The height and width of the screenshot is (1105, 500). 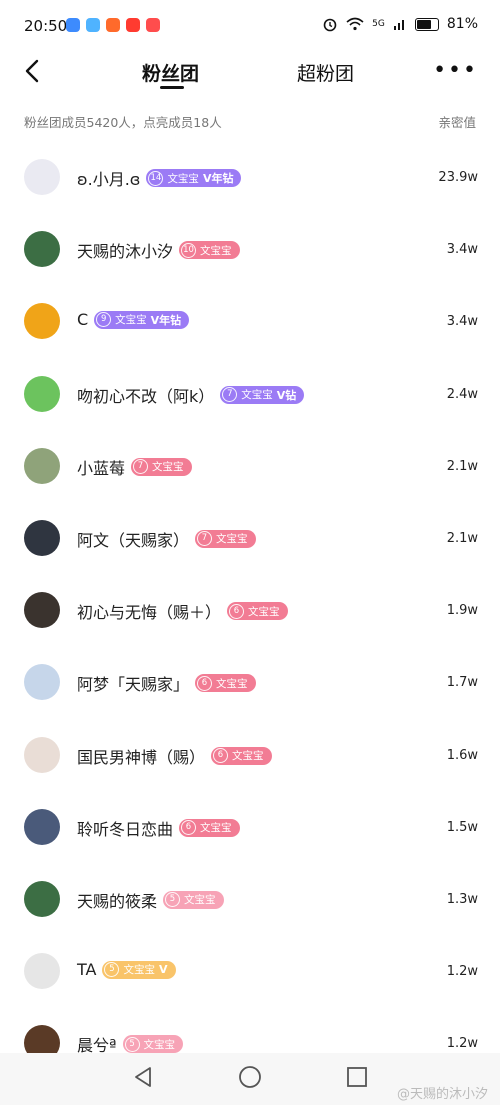 I want to click on member-name-line: 天赐的沐小汐 10 文宝宝, so click(x=158, y=250).